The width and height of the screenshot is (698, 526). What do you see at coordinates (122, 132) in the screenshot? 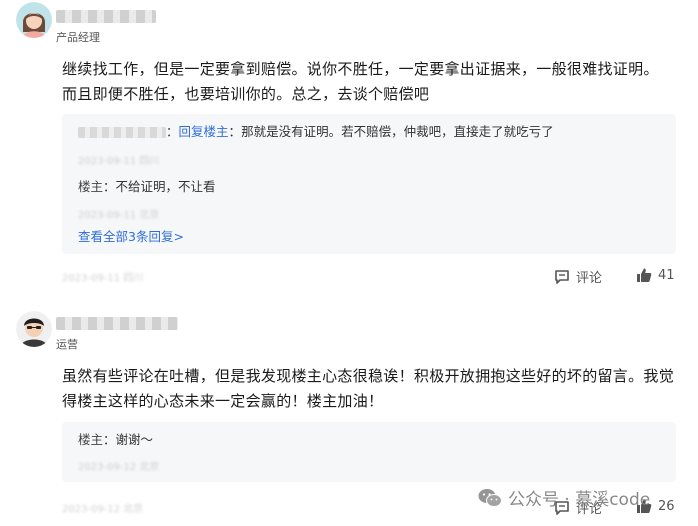
I see `reply-author-redacted` at bounding box center [122, 132].